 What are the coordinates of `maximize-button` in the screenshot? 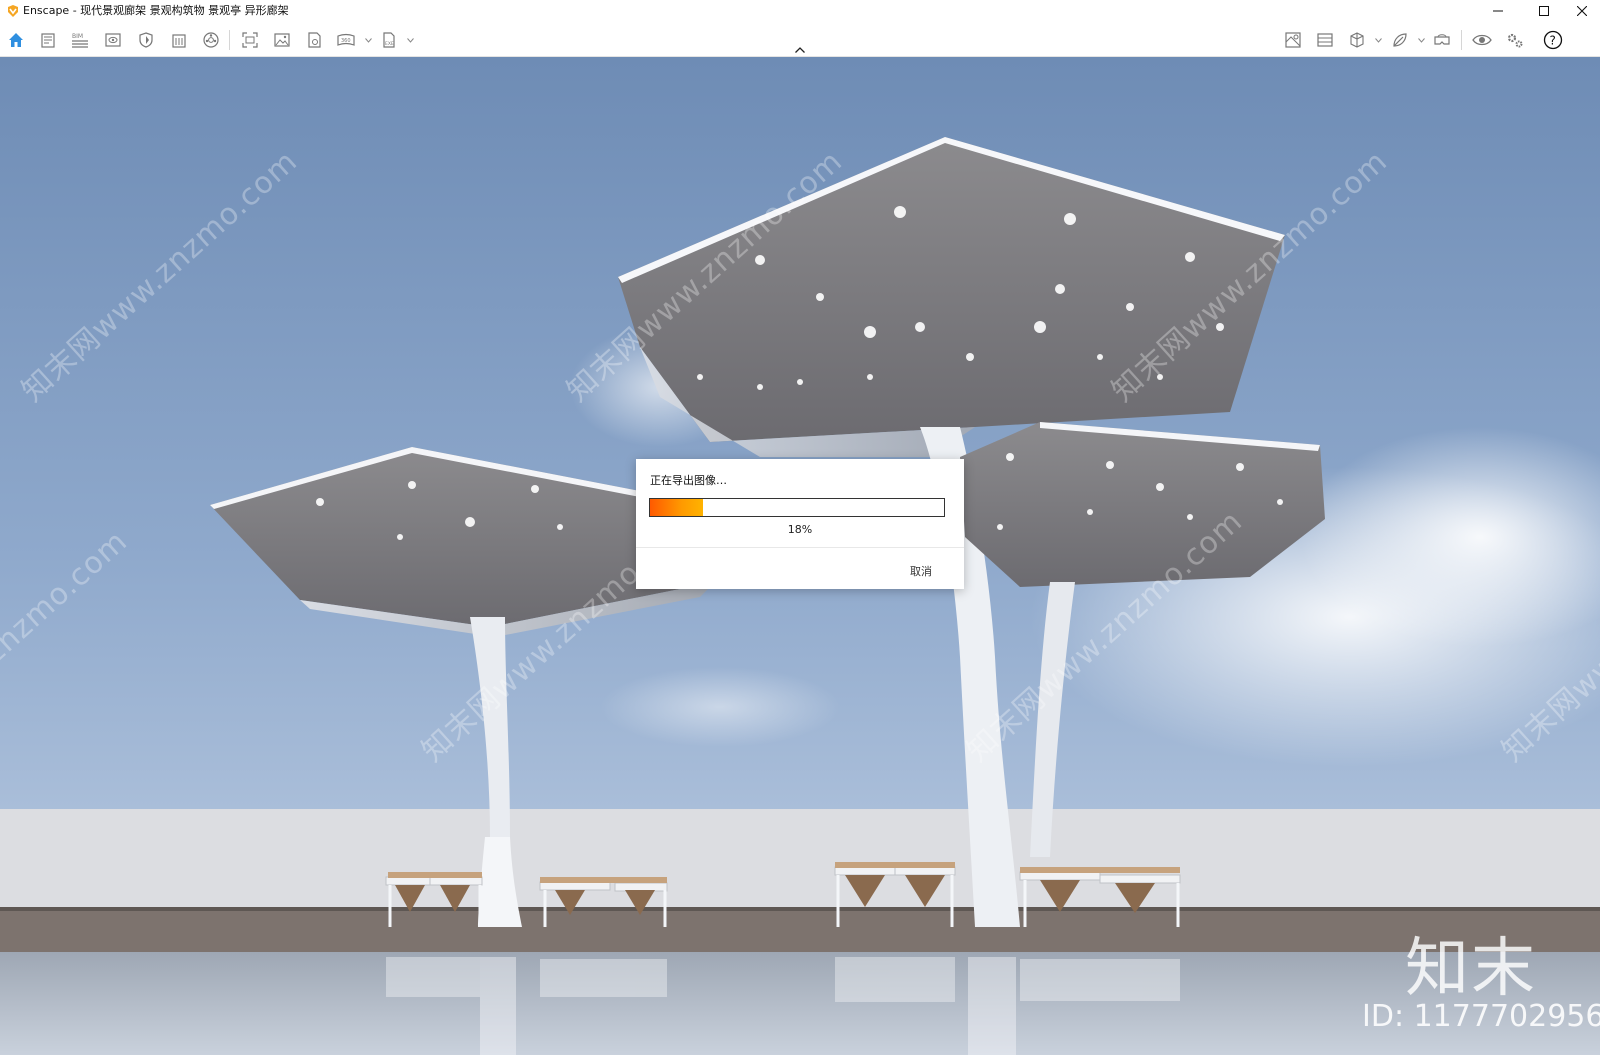 It's located at (1544, 11).